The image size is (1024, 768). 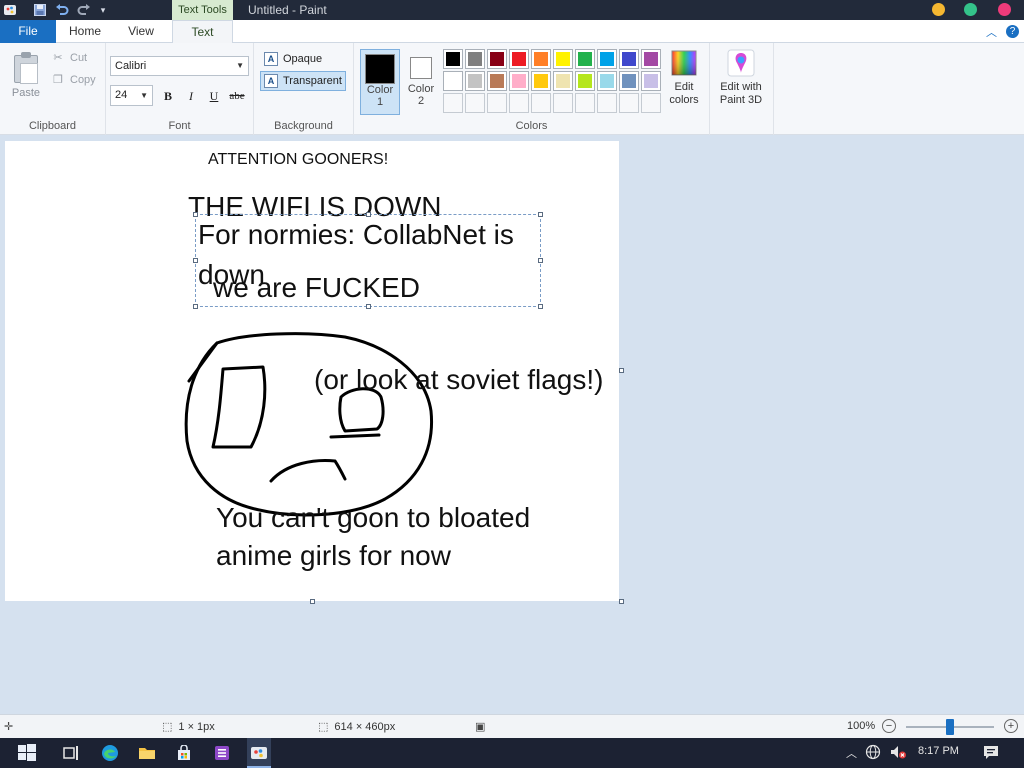 I want to click on save-icon, so click(x=40, y=10).